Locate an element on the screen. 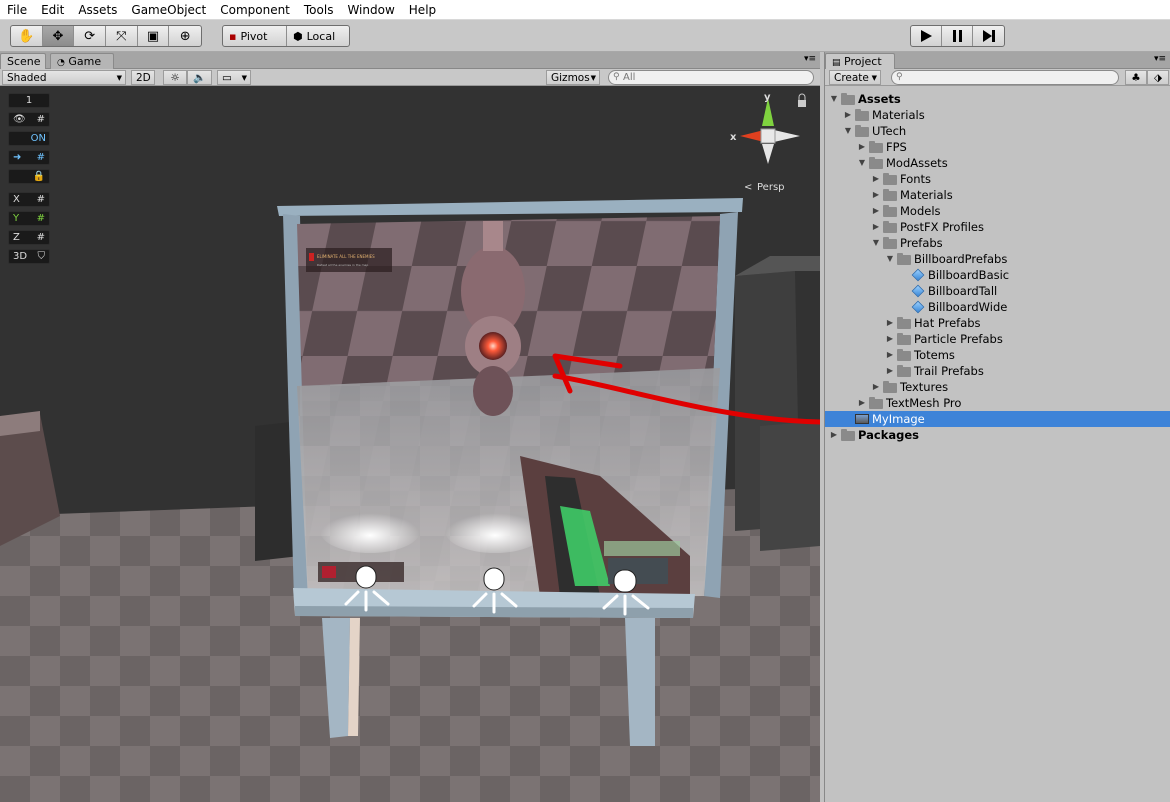 Image resolution: width=1170 pixels, height=802 pixels. create-dropdown: Create ▼ is located at coordinates (855, 77).